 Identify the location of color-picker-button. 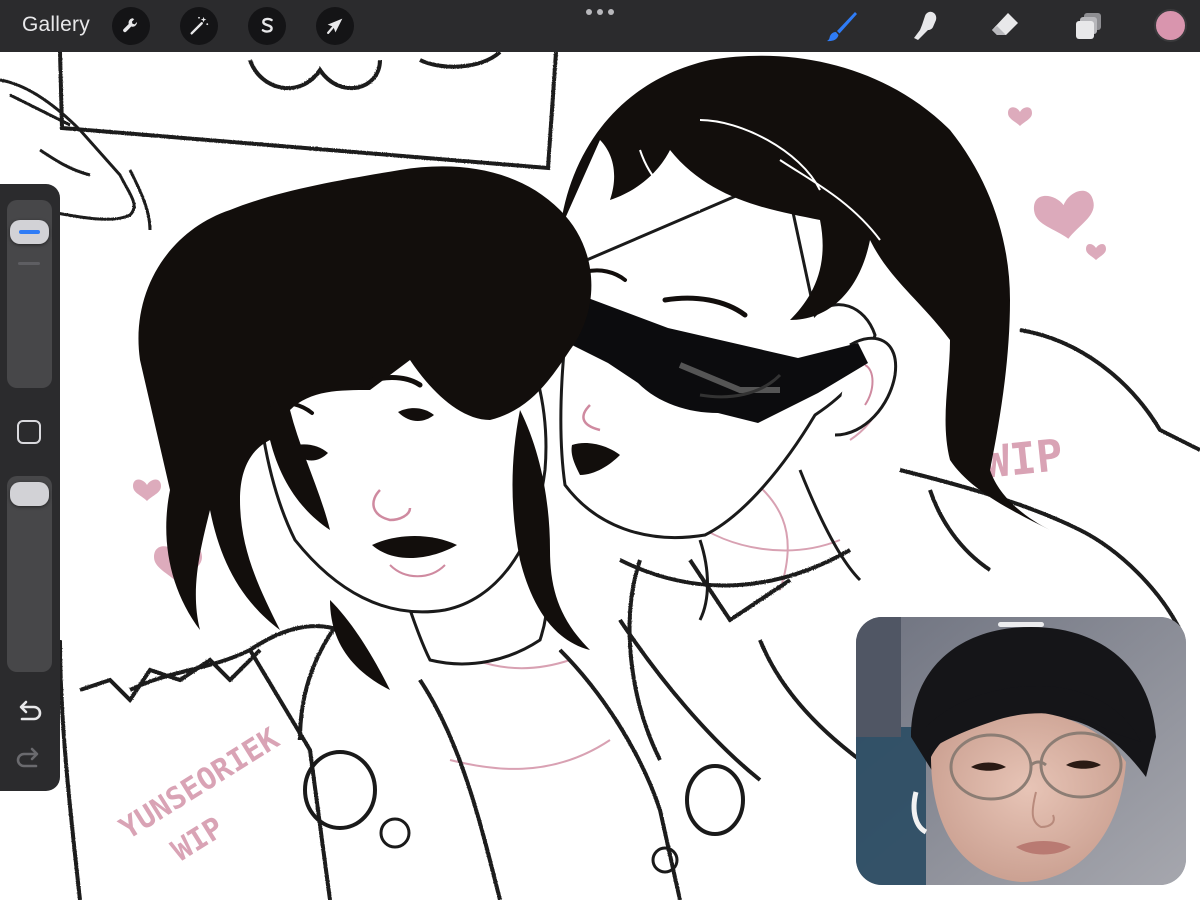
(1170, 25).